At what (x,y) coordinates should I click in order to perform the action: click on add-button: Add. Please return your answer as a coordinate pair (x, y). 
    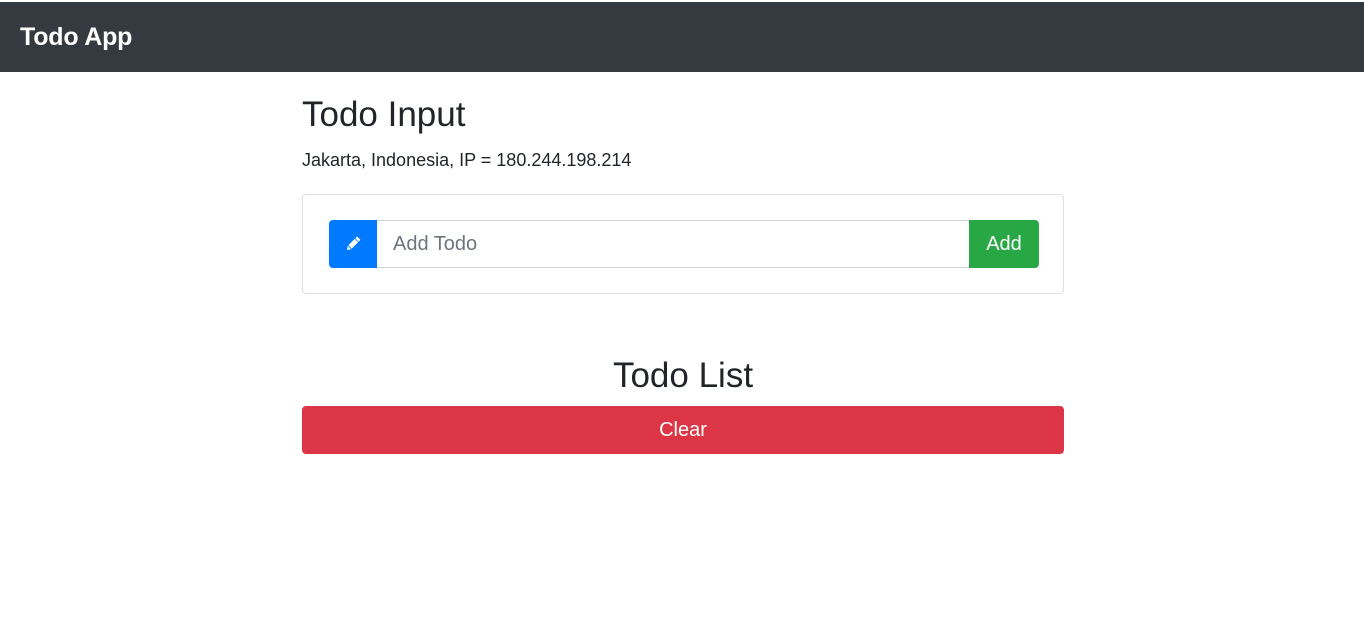
    Looking at the image, I should click on (1004, 244).